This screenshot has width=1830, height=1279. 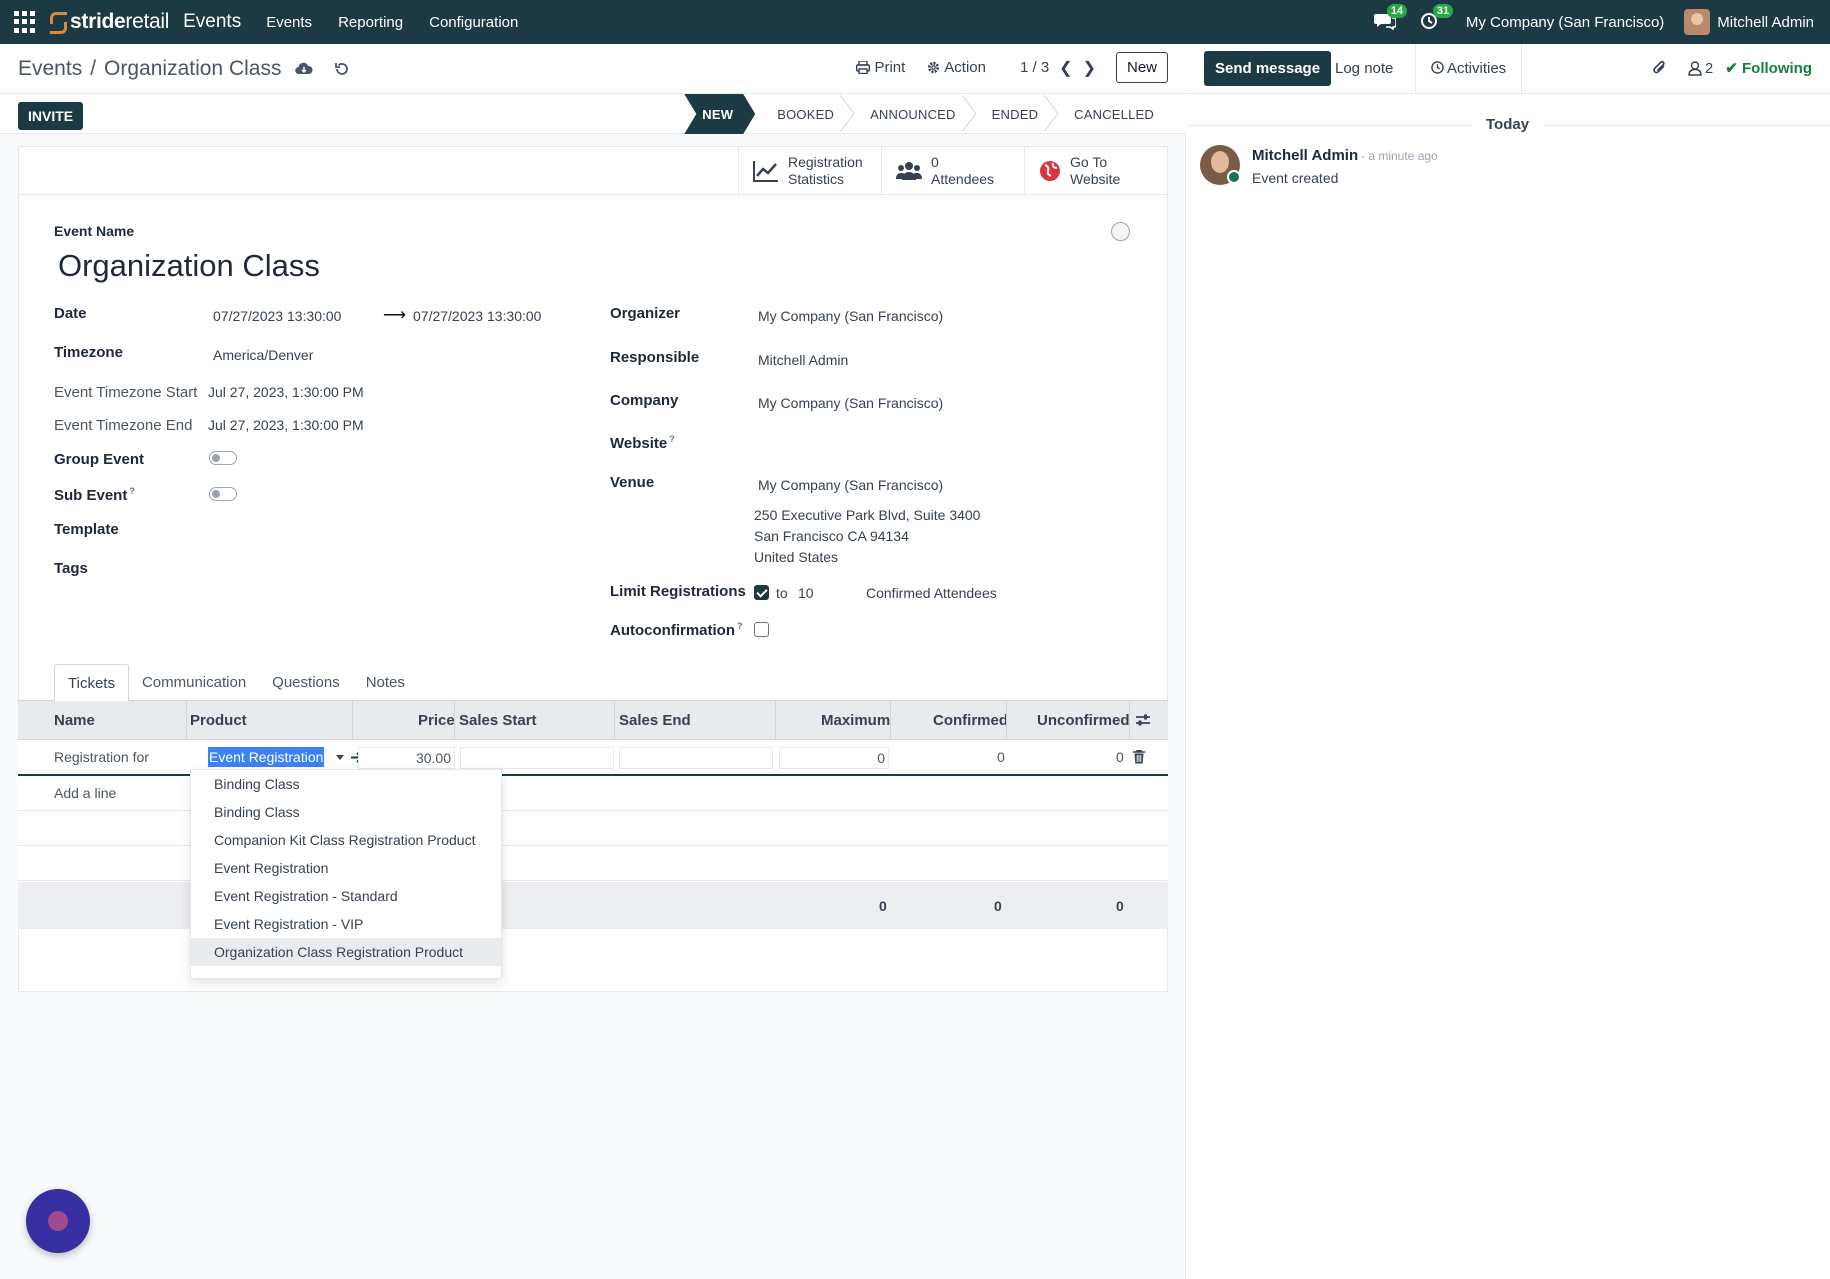 What do you see at coordinates (101, 757) in the screenshot?
I see `ticket-name-field: Registration for` at bounding box center [101, 757].